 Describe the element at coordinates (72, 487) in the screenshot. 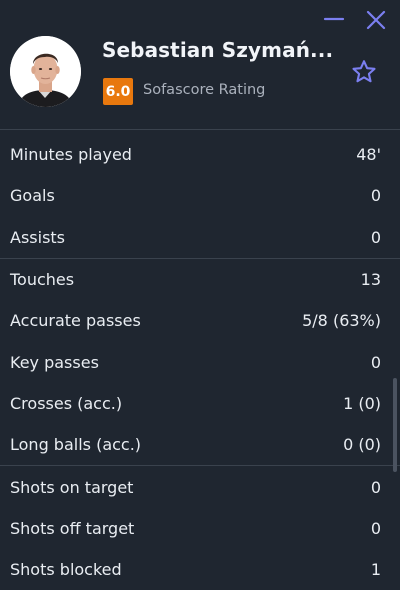

I see `stat-label: Shots on target` at that location.